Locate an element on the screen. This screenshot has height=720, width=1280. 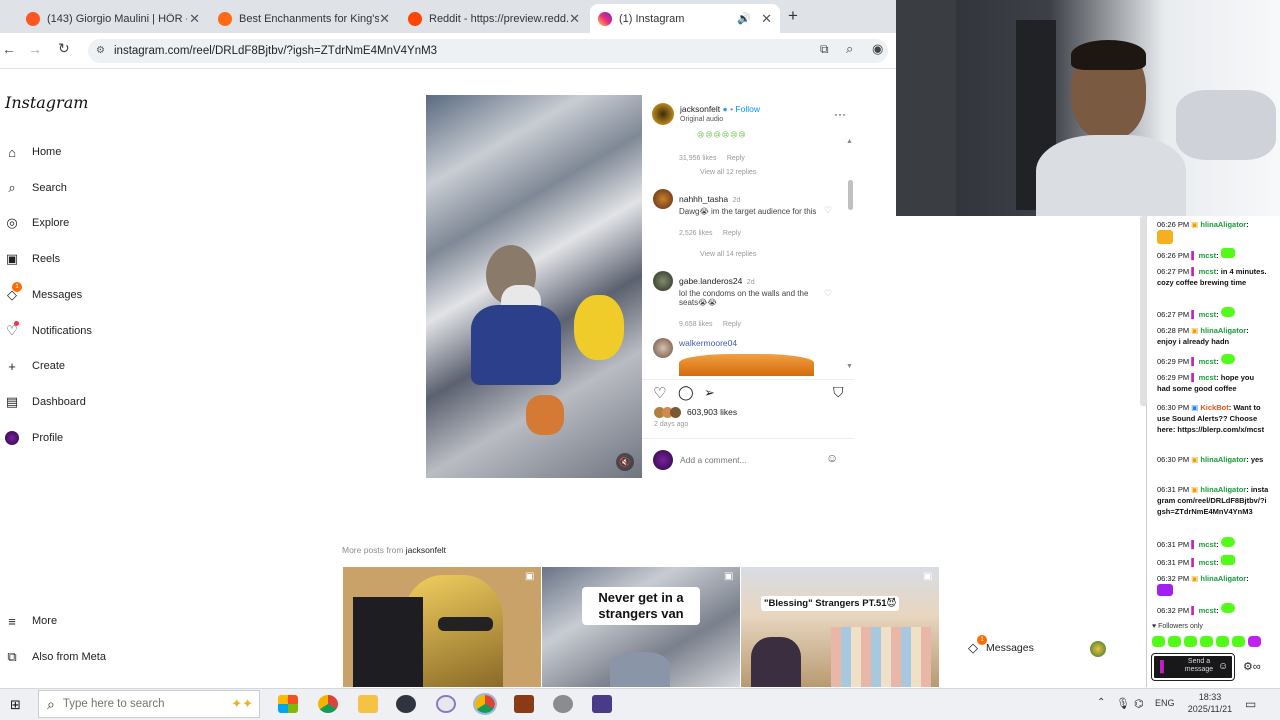
comment-username: nahhh_tasha is located at coordinates (703, 199).